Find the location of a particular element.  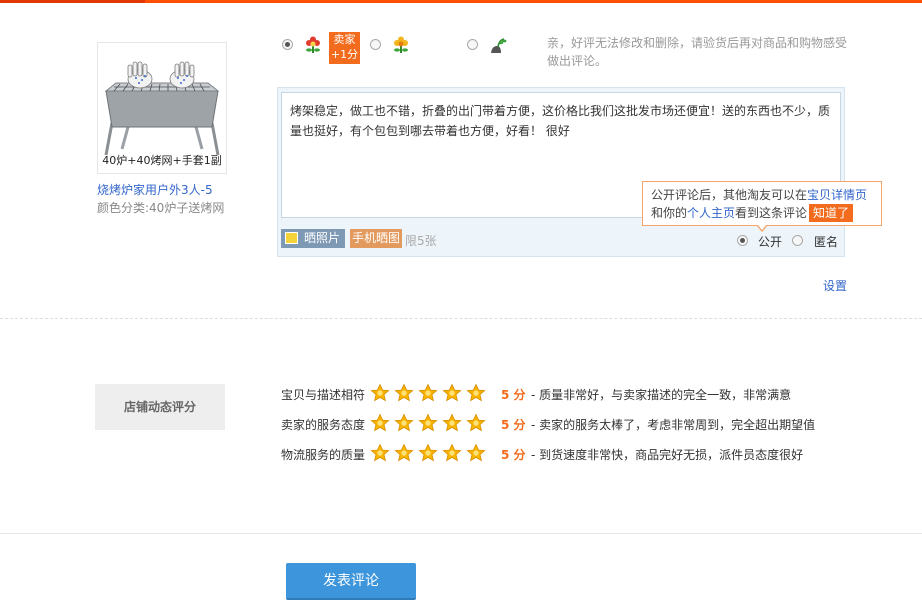

rating-row-logistics: 物流服务的质量 5 分 - 到货速度非常快，商品完好无损，派件员态度很好 is located at coordinates (561, 454).